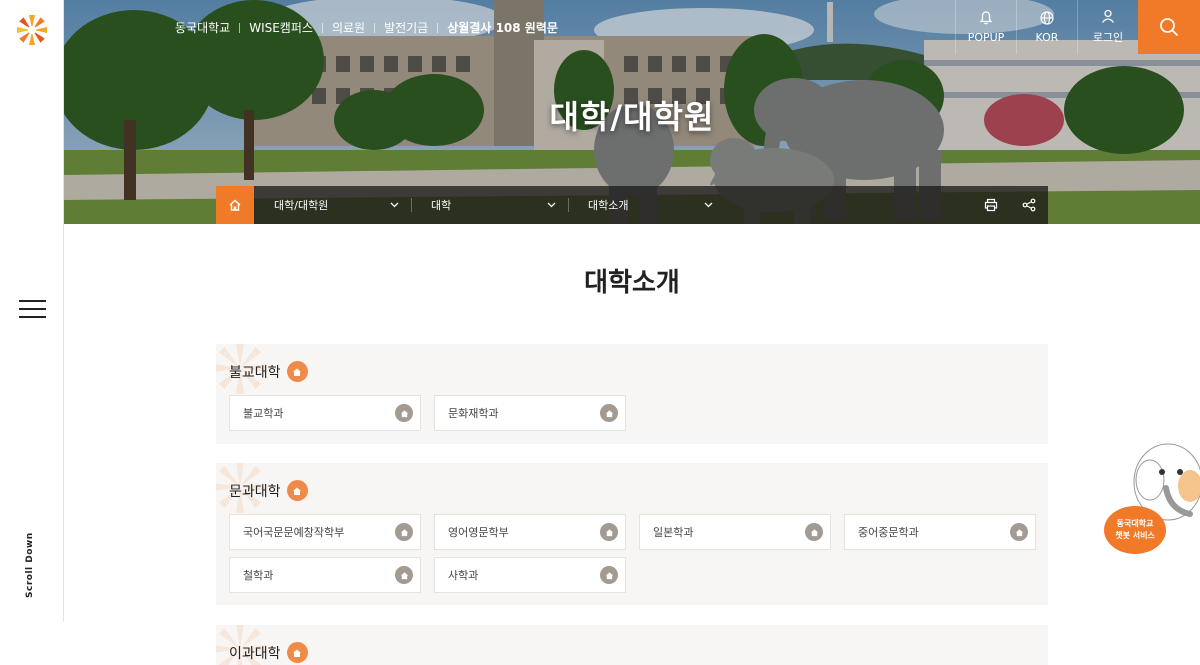 Image resolution: width=1200 pixels, height=665 pixels. I want to click on popup-button: POPUP, so click(985, 27).